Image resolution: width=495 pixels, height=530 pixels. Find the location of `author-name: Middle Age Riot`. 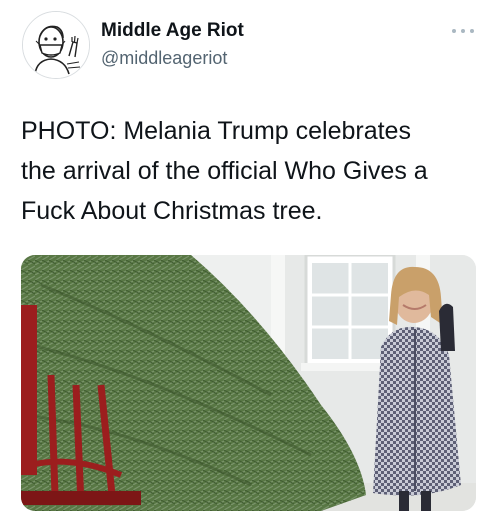

author-name: Middle Age Riot is located at coordinates (172, 31).